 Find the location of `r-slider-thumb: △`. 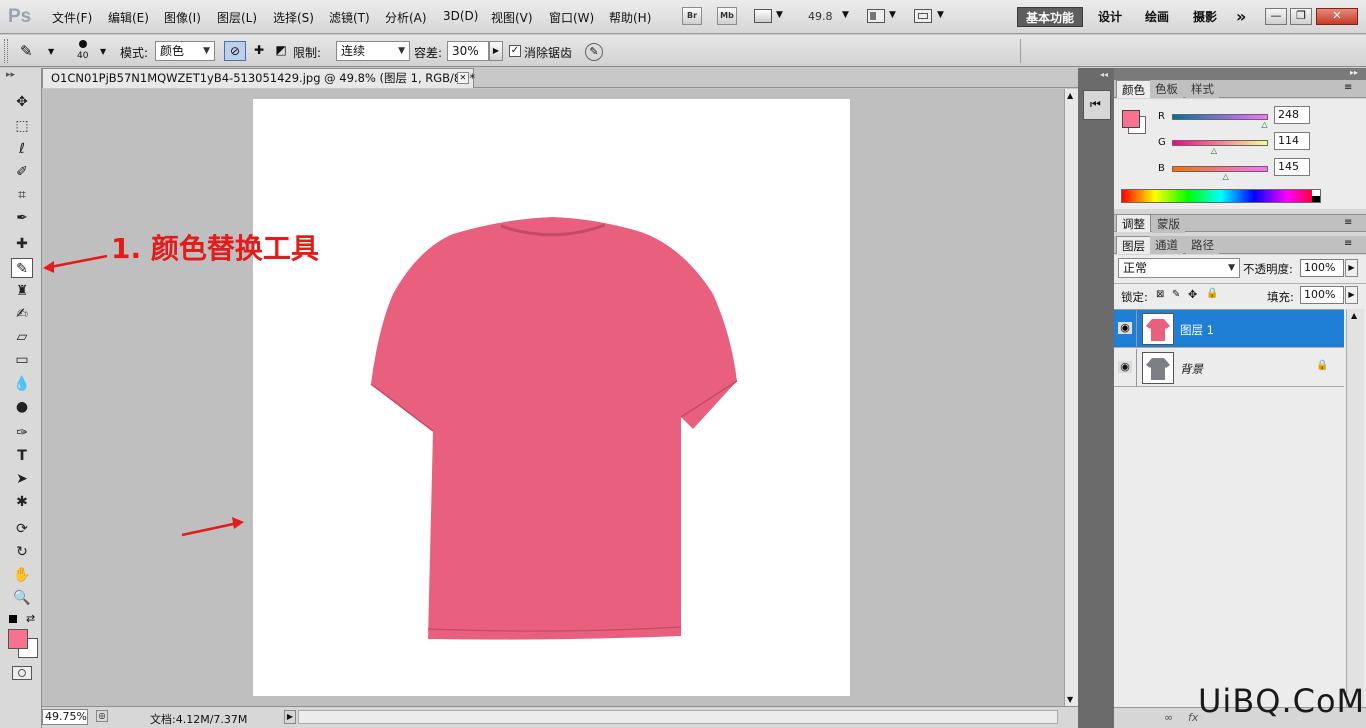

r-slider-thumb: △ is located at coordinates (1264, 124).